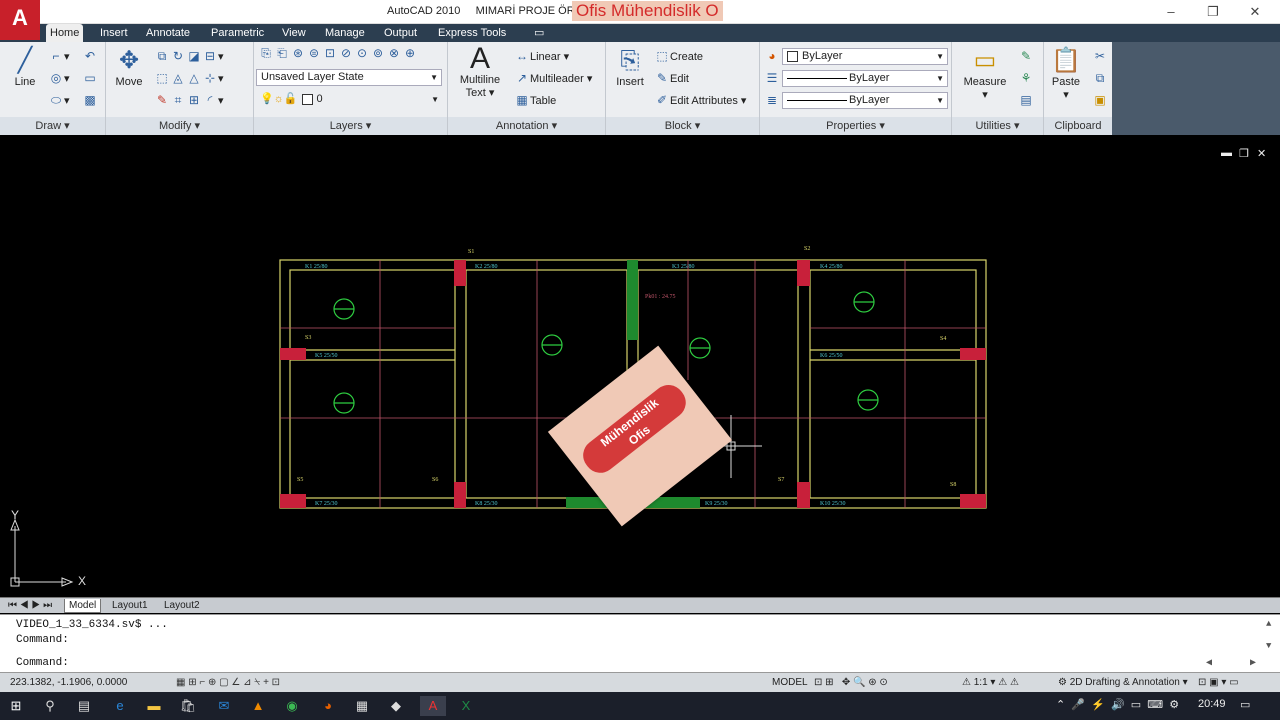  Describe the element at coordinates (84, 706) in the screenshot. I see `task-view-icon: ▤` at that location.